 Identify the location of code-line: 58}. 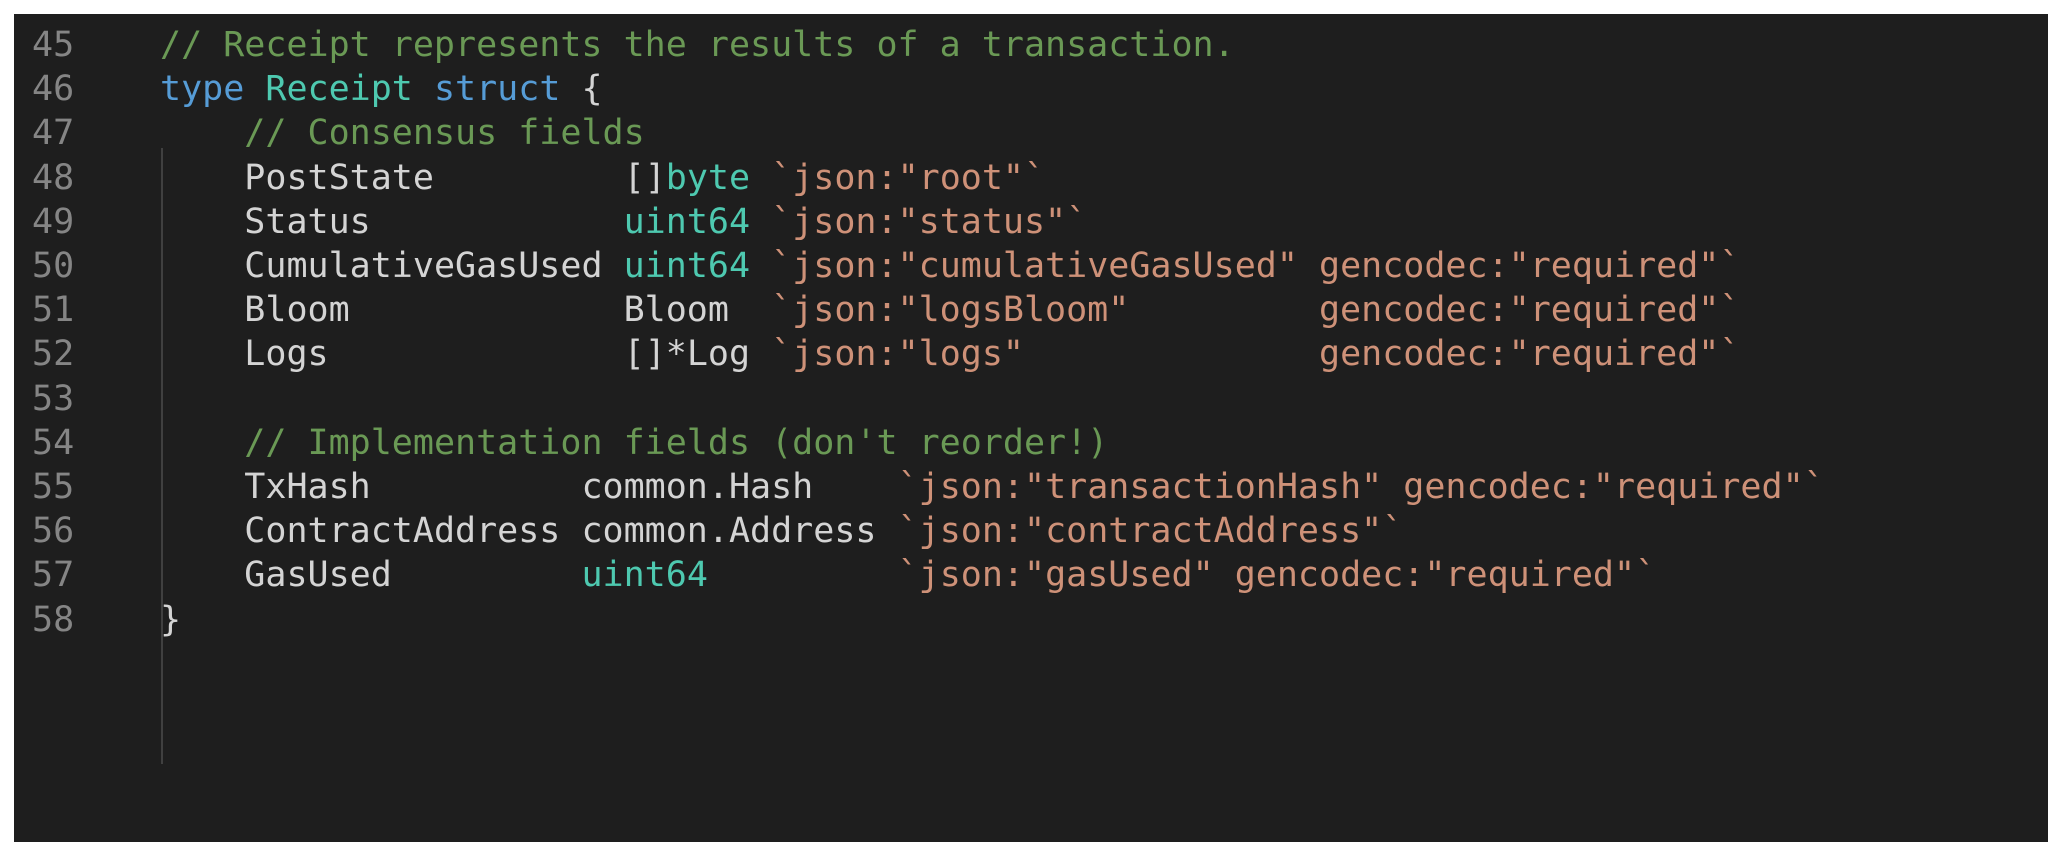
(1031, 620).